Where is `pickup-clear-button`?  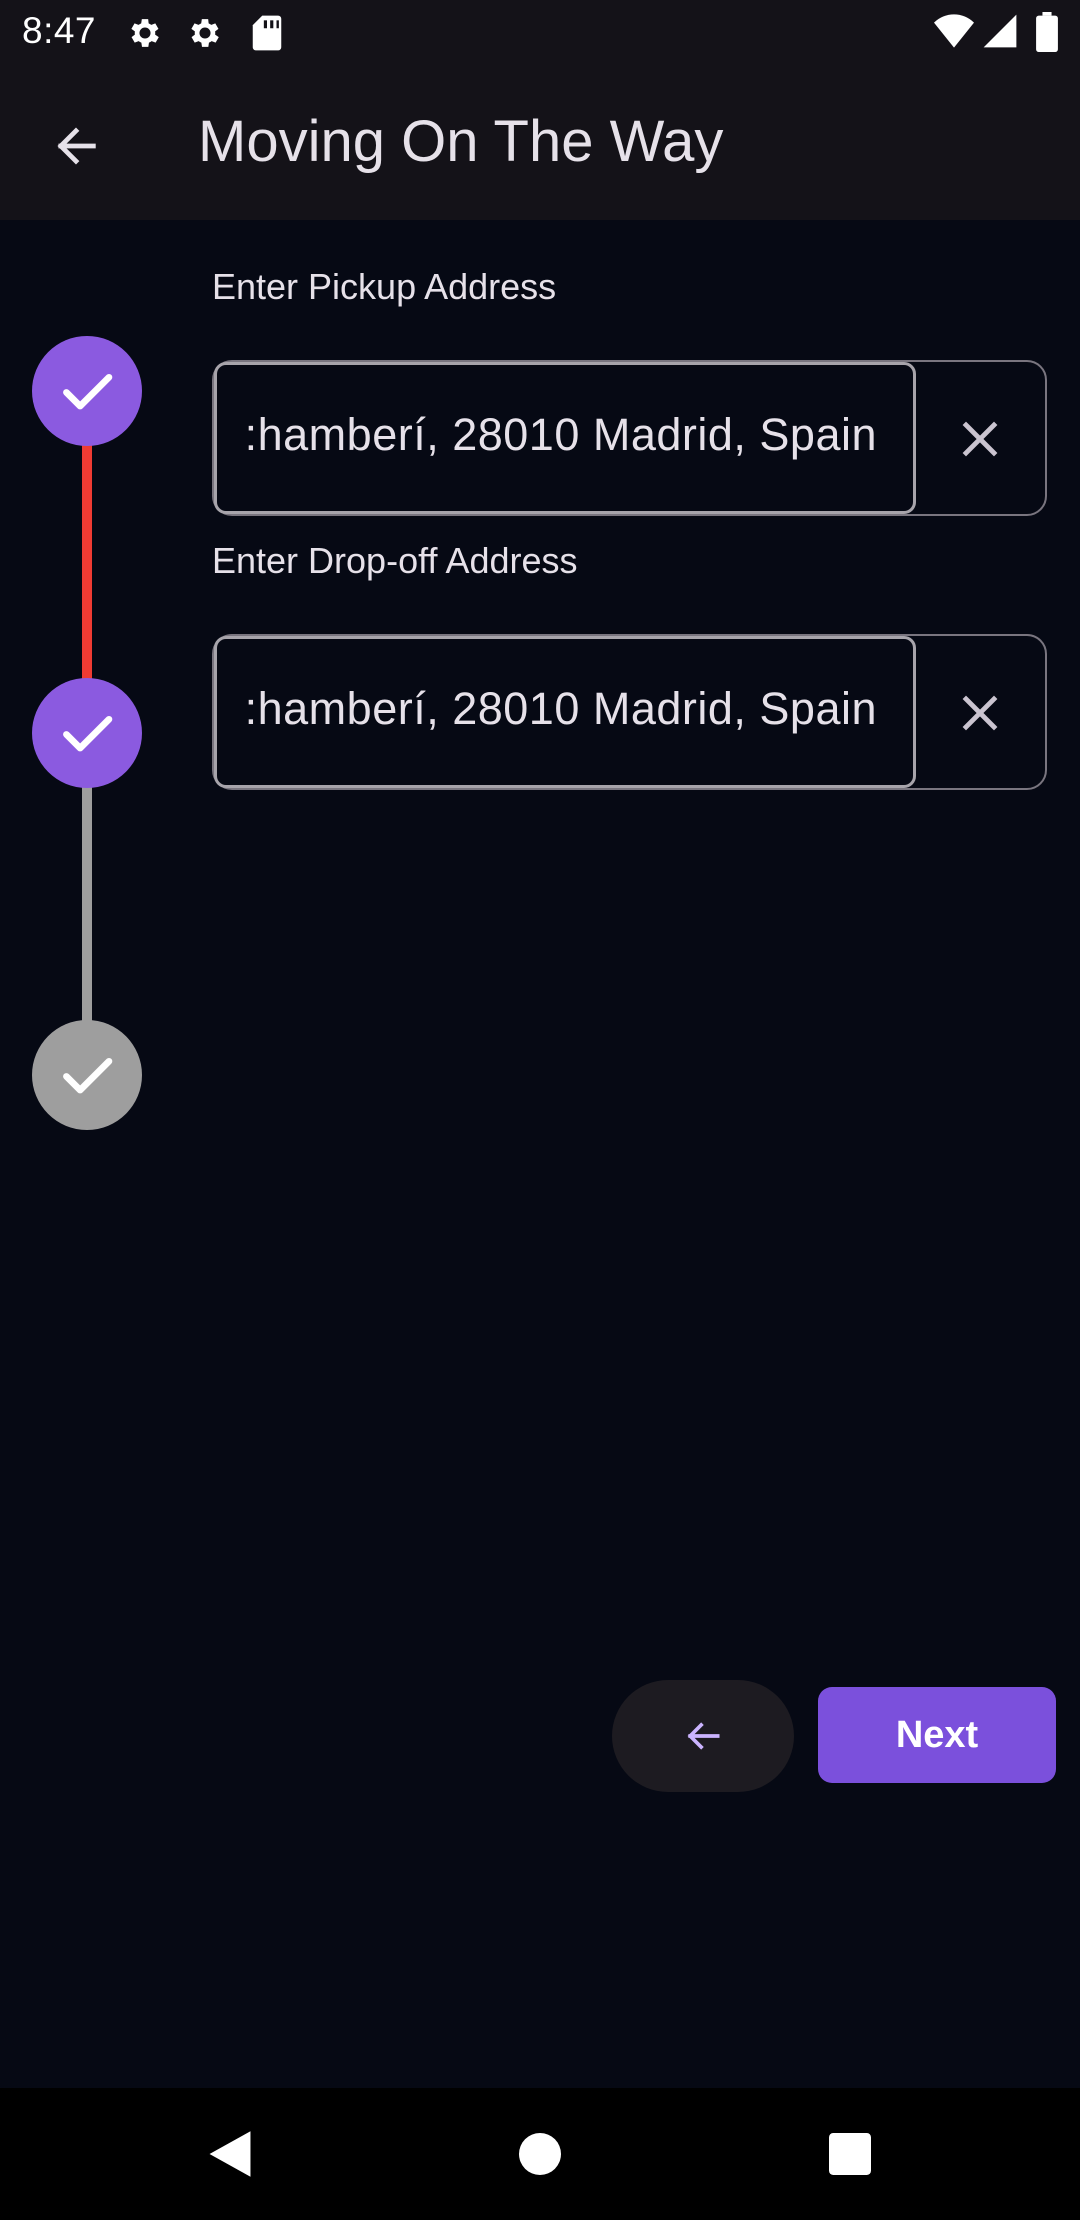
pickup-clear-button is located at coordinates (980, 439).